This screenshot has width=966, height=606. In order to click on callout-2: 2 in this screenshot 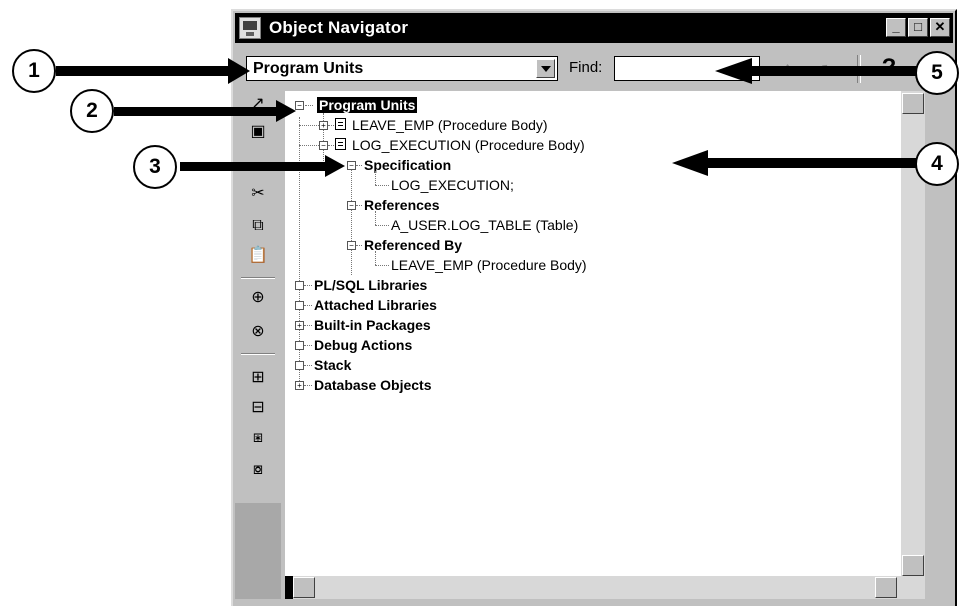, I will do `click(92, 111)`.